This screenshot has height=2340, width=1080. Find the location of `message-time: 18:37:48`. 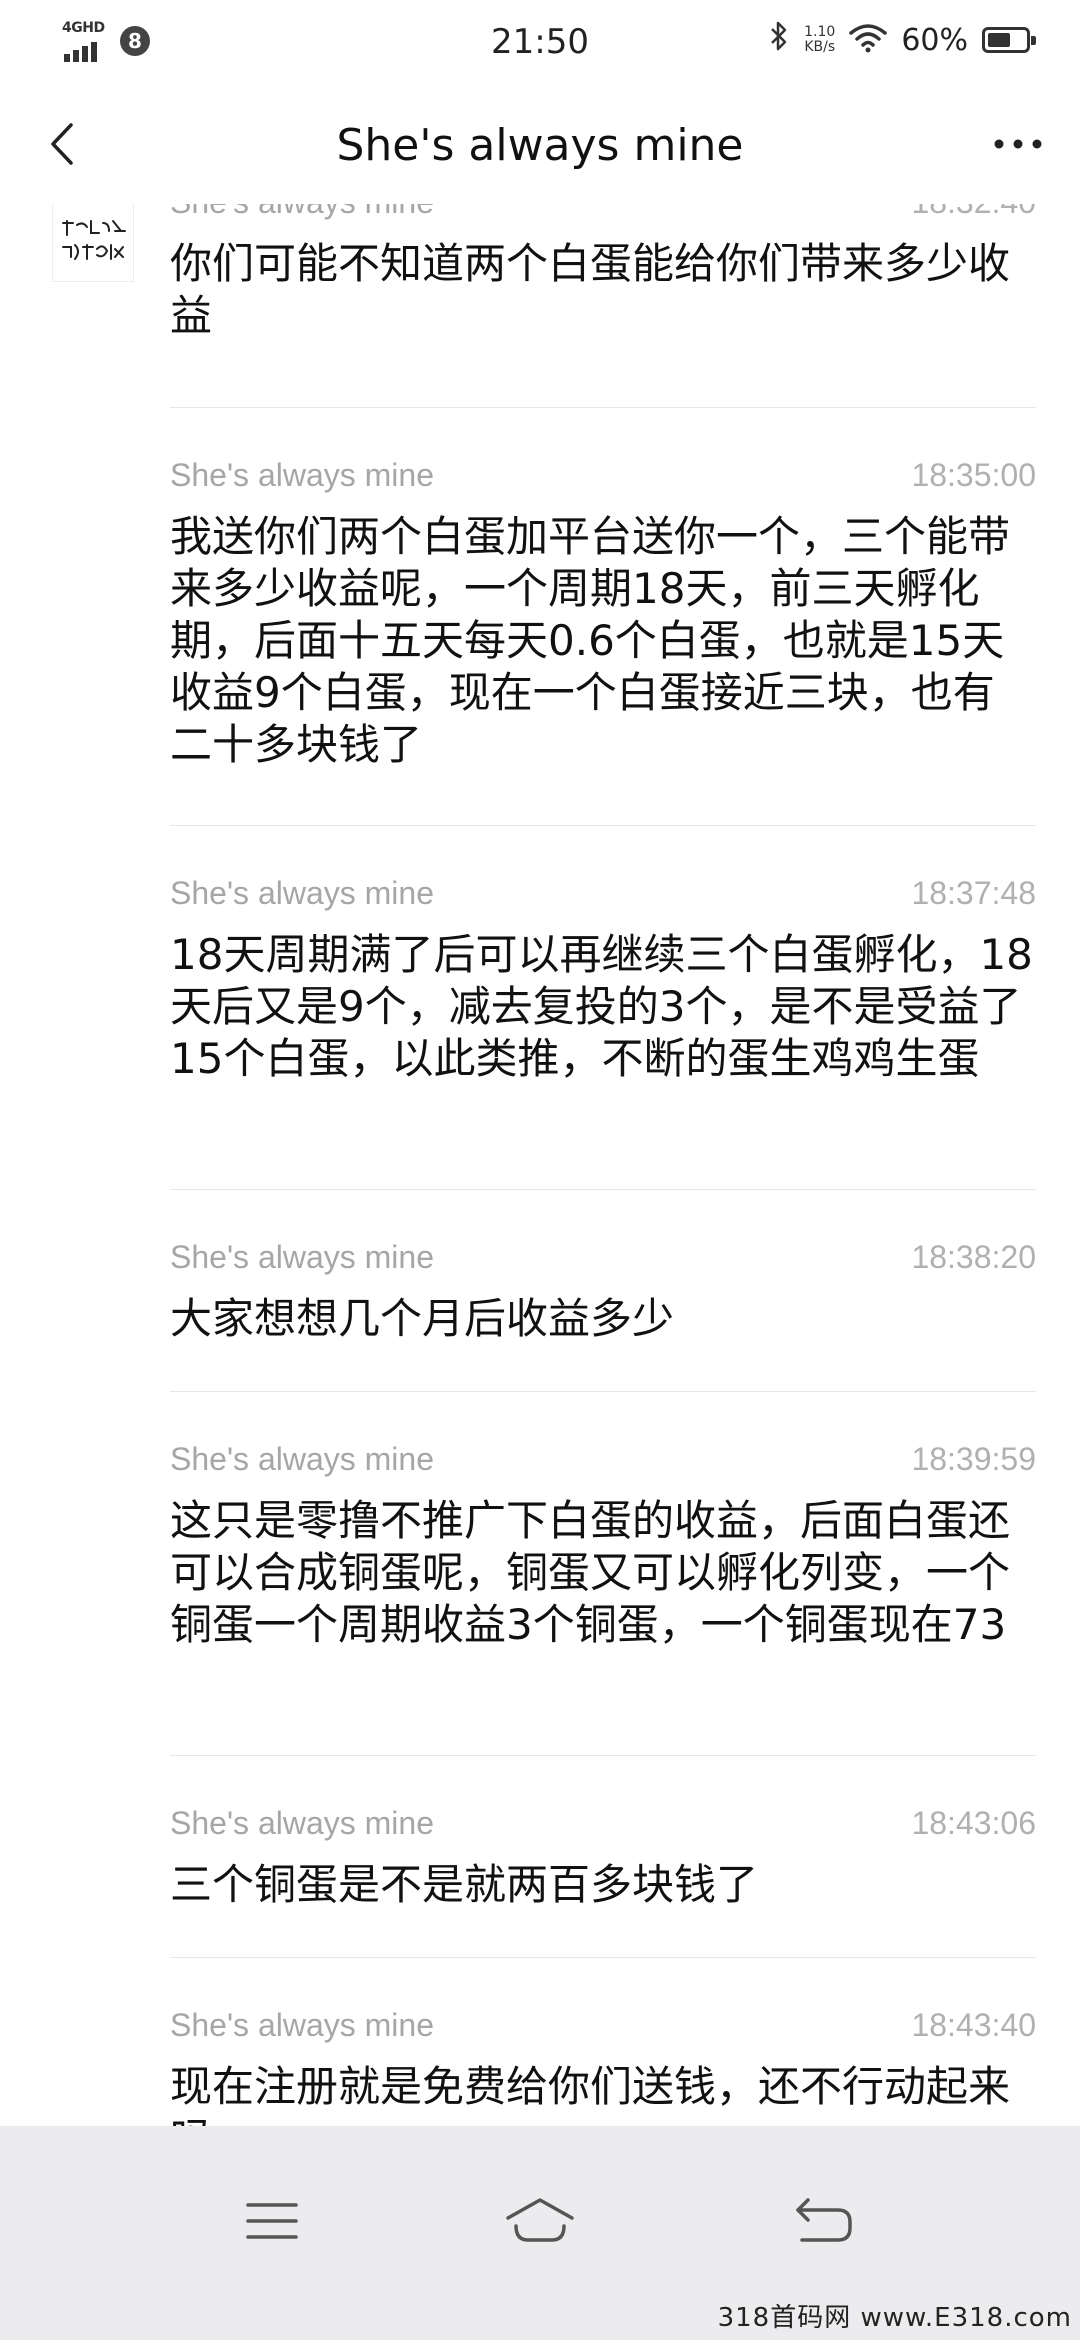

message-time: 18:37:48 is located at coordinates (973, 893).